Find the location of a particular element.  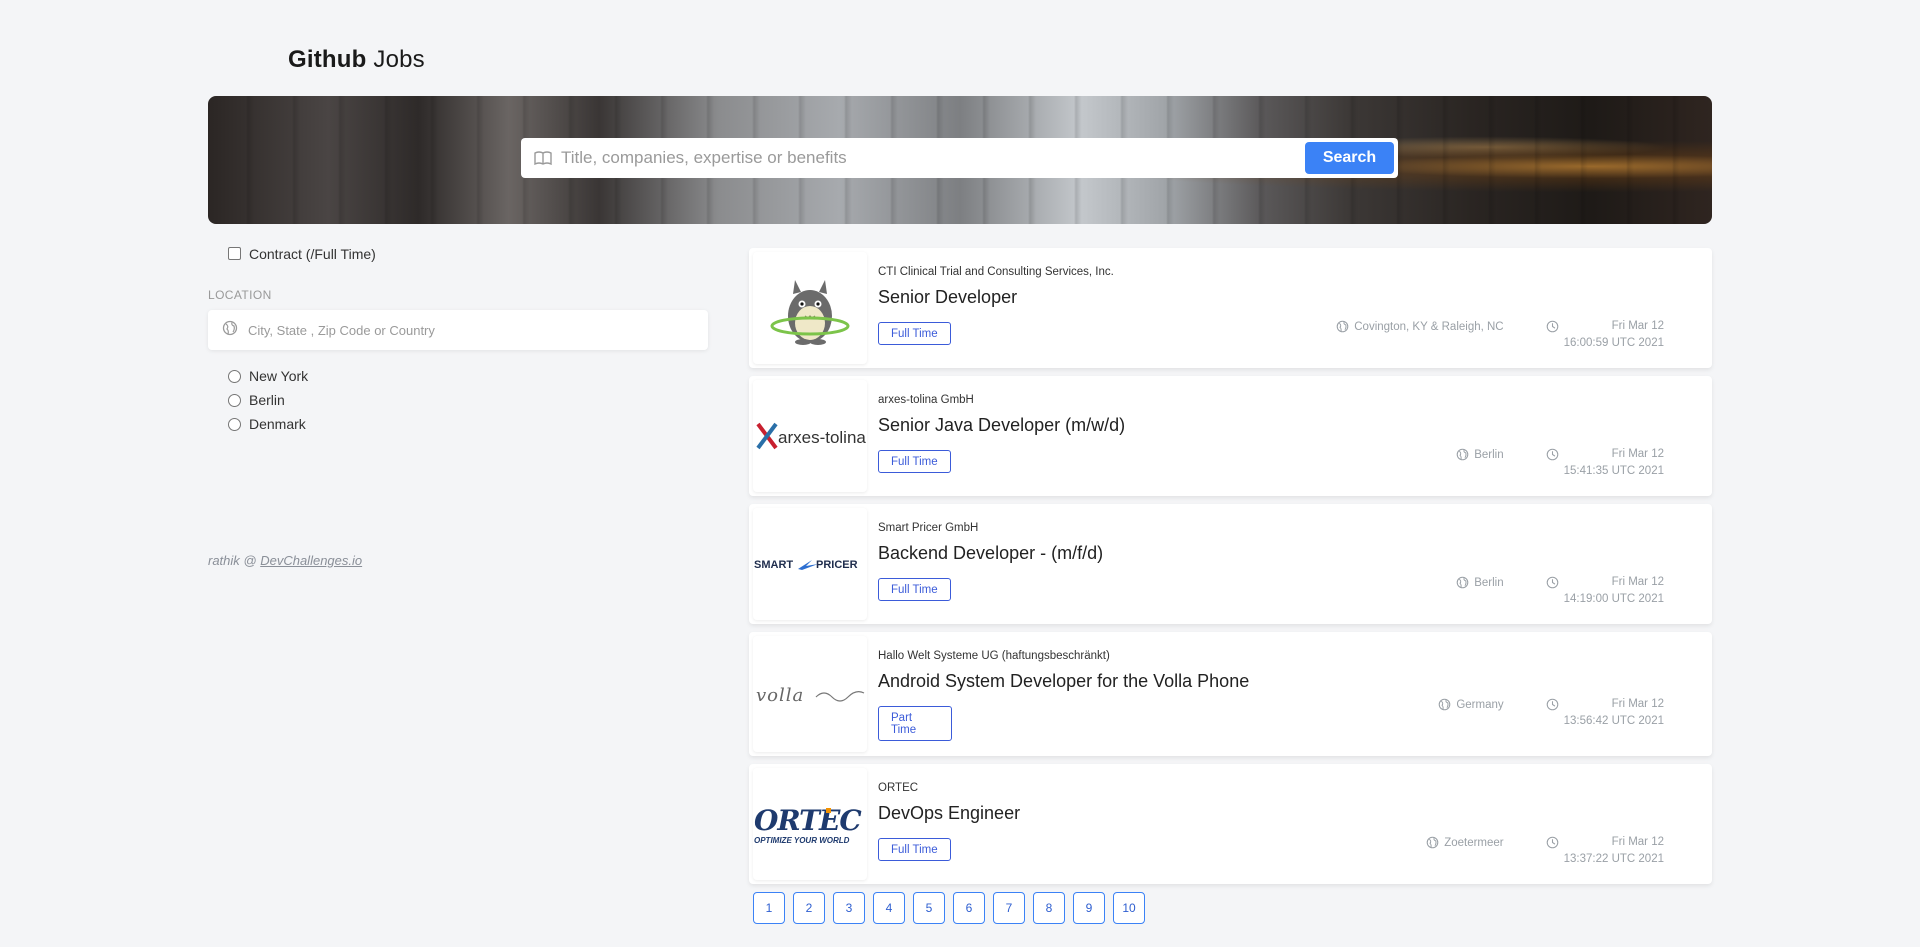

job-time: 15:41:35 UTC 2021 is located at coordinates (1613, 471).